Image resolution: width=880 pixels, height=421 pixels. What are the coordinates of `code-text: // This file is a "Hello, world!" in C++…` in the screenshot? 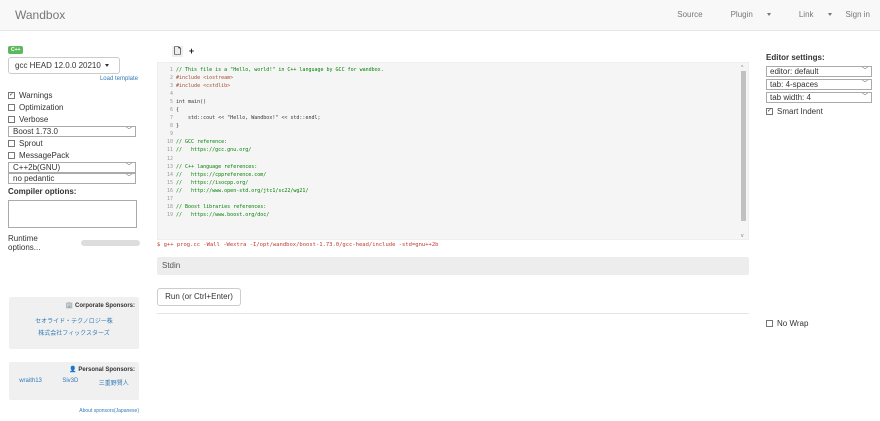 It's located at (280, 70).